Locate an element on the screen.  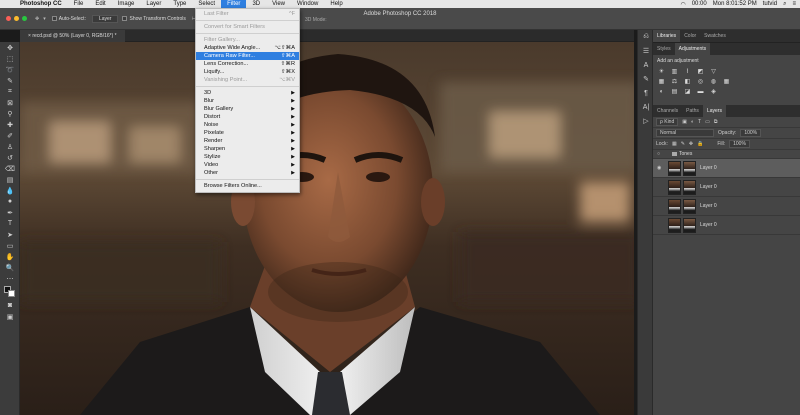
show-transform-checkbox is located at coordinates (124, 18).